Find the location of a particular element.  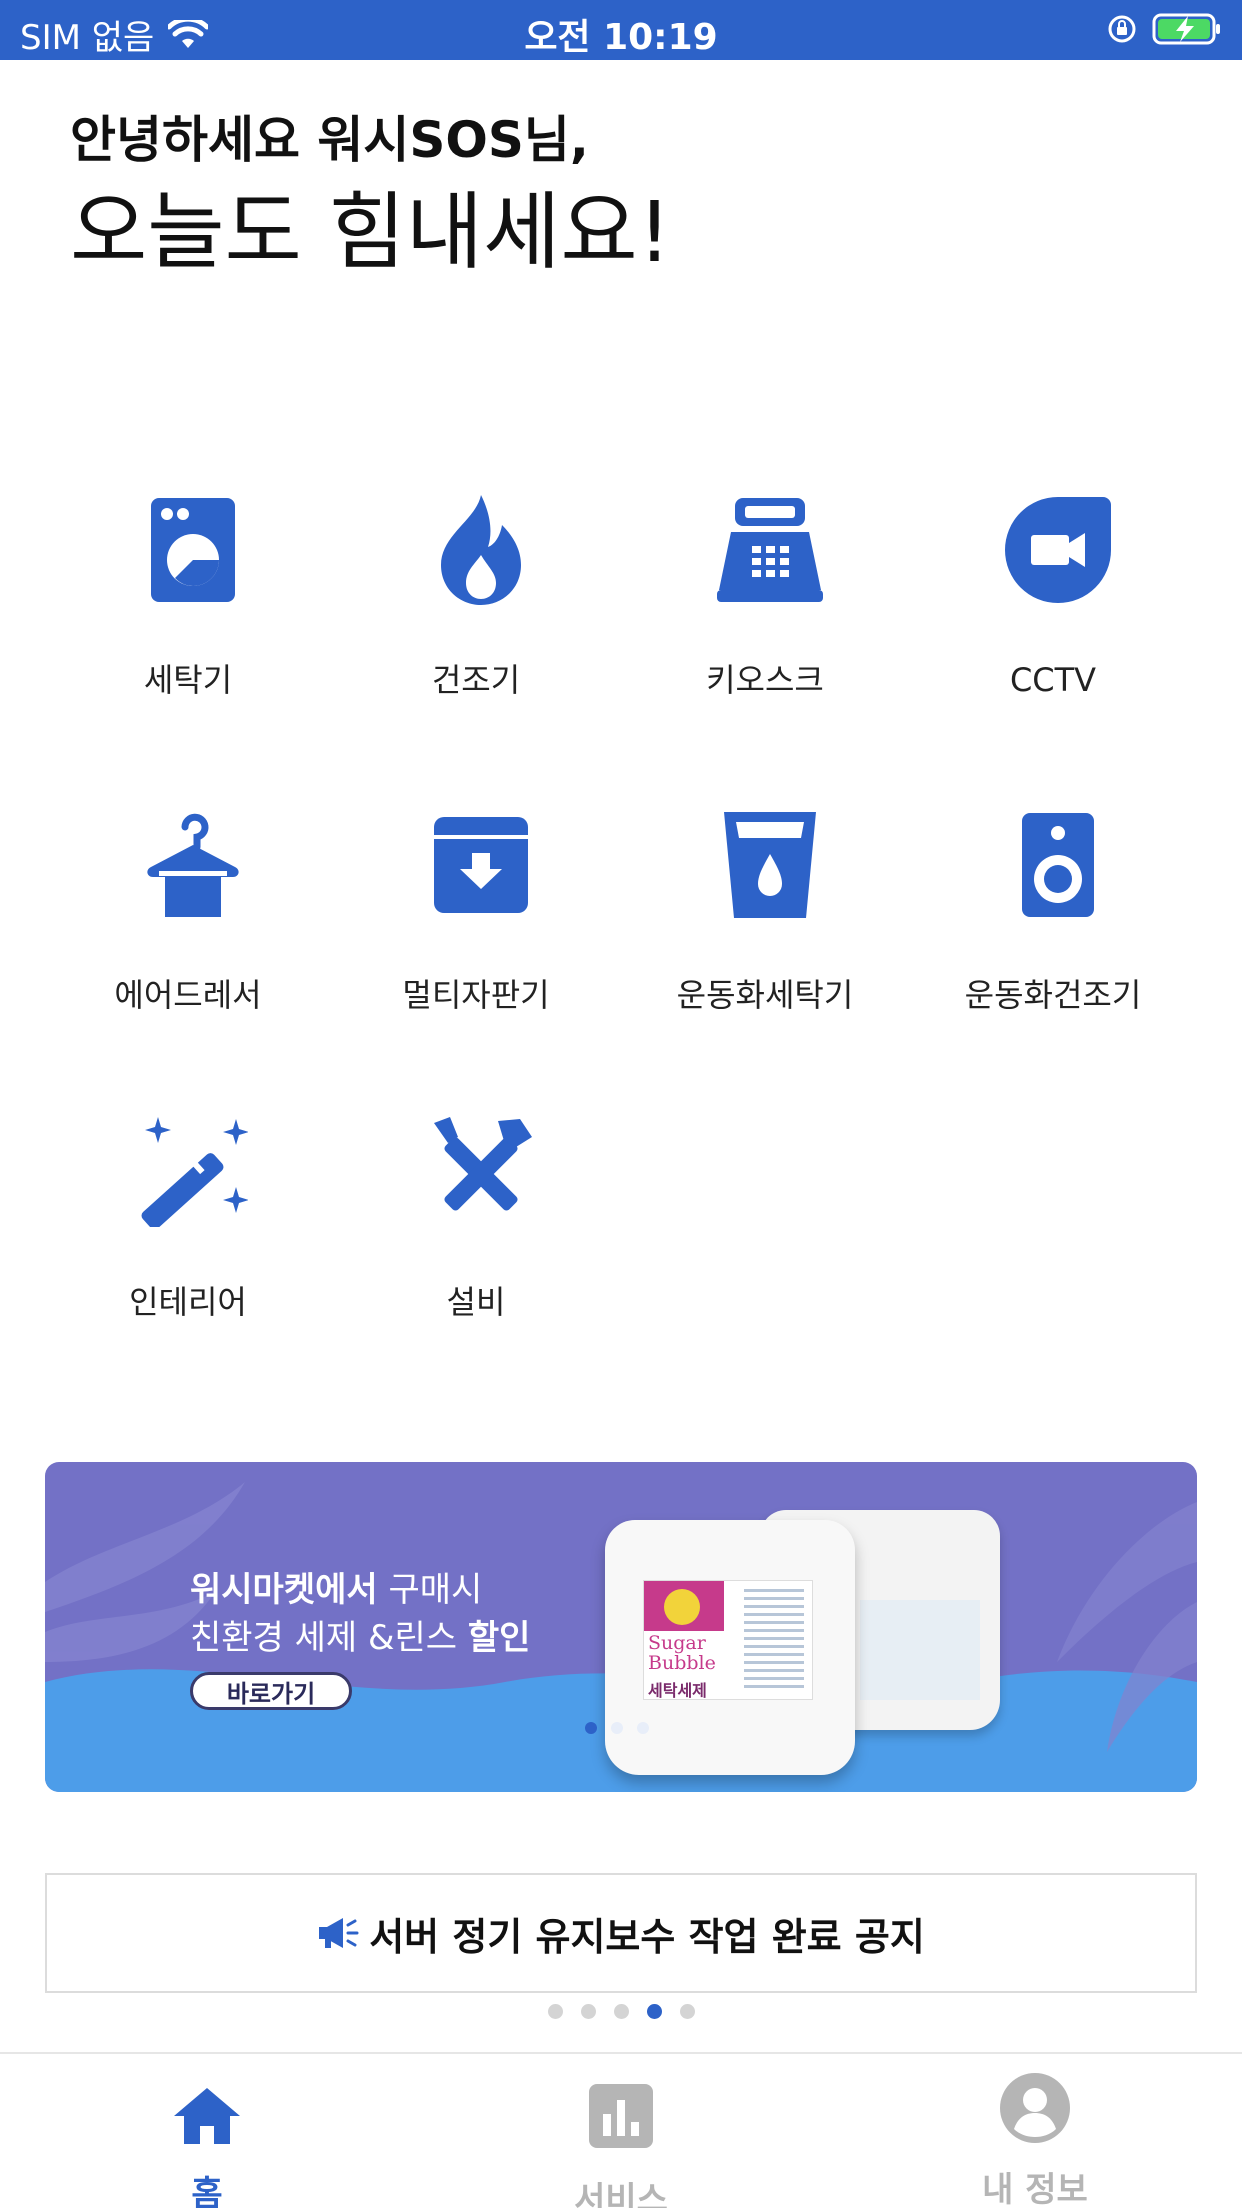

hanger-icon is located at coordinates (193, 865).